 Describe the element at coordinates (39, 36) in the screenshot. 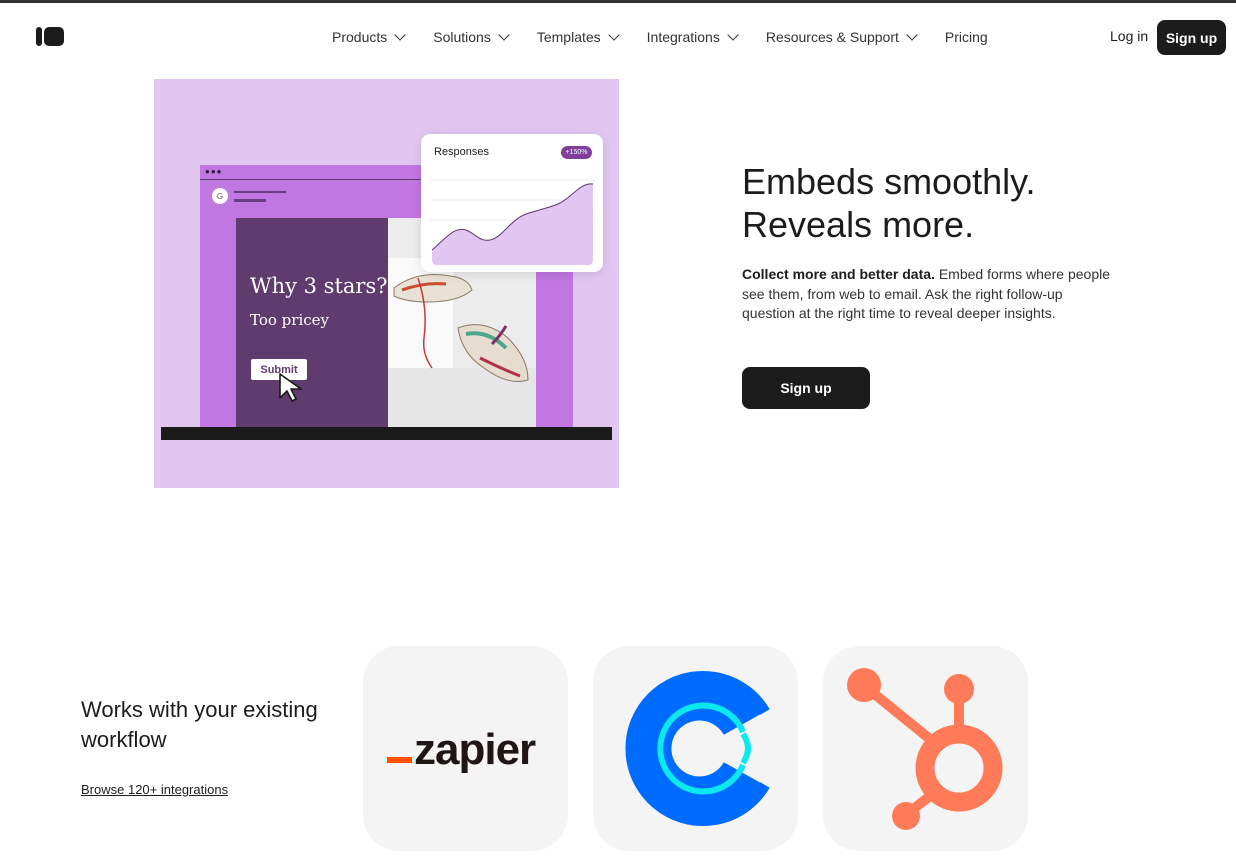

I see `logo-bar` at that location.